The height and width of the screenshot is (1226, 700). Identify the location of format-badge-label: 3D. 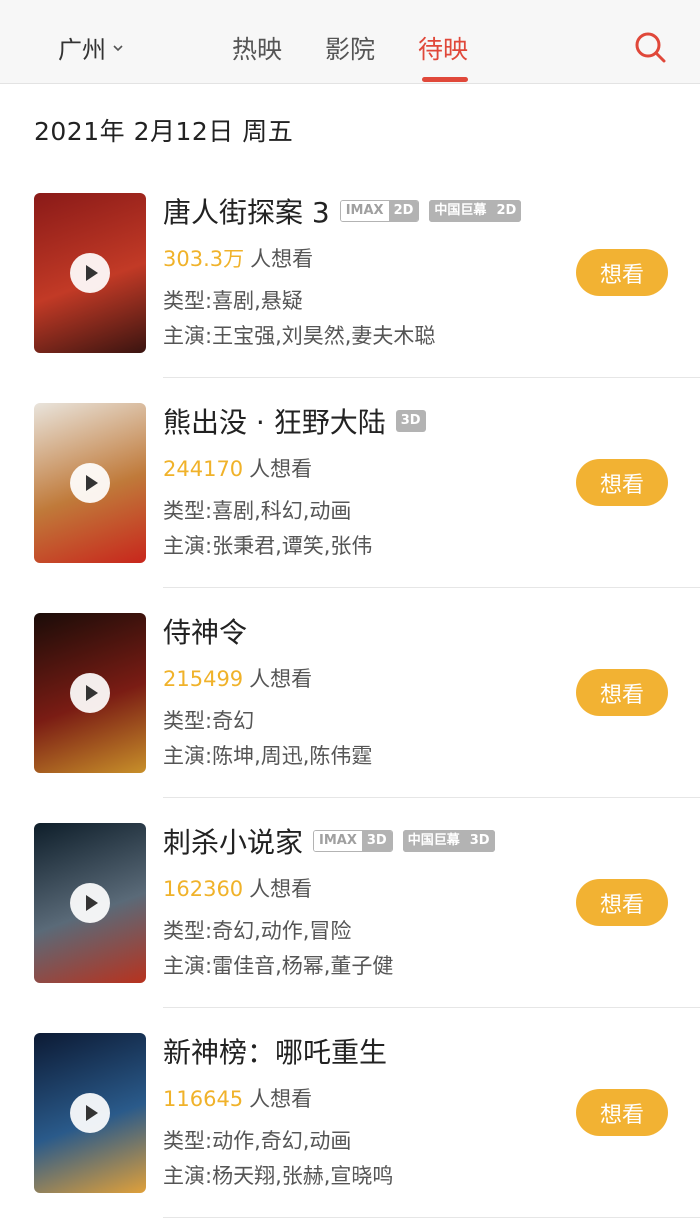
(410, 421).